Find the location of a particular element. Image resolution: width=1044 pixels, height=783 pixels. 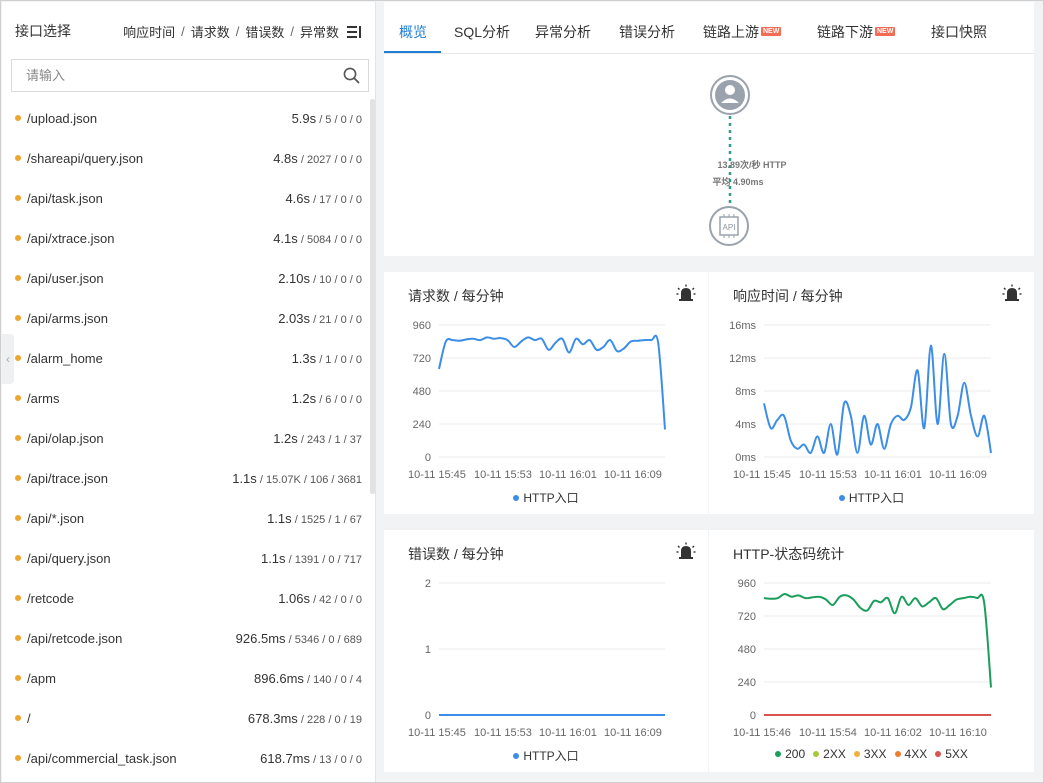

list-item: /arms 1.2s / 6 / 0 / 0 is located at coordinates (188, 399).